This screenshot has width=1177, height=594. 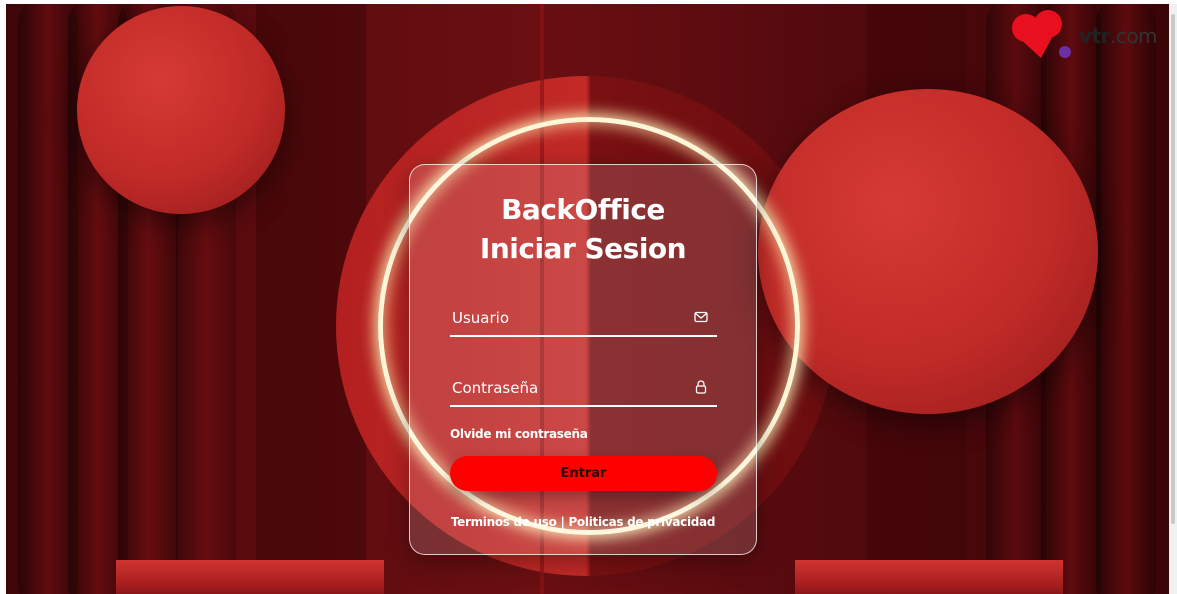 I want to click on scrollbar-thumb, so click(x=1173, y=269).